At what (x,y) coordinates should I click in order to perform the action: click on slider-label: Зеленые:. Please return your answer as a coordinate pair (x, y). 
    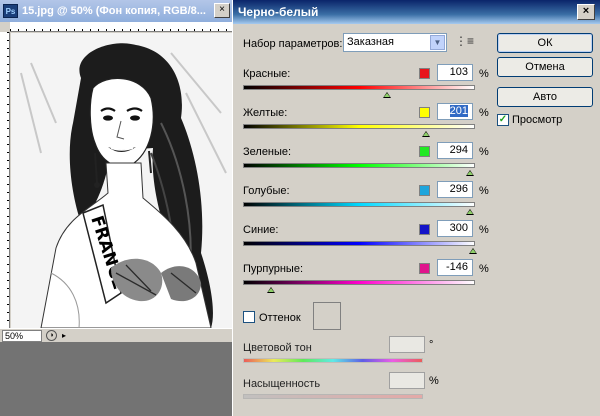
    Looking at the image, I should click on (267, 152).